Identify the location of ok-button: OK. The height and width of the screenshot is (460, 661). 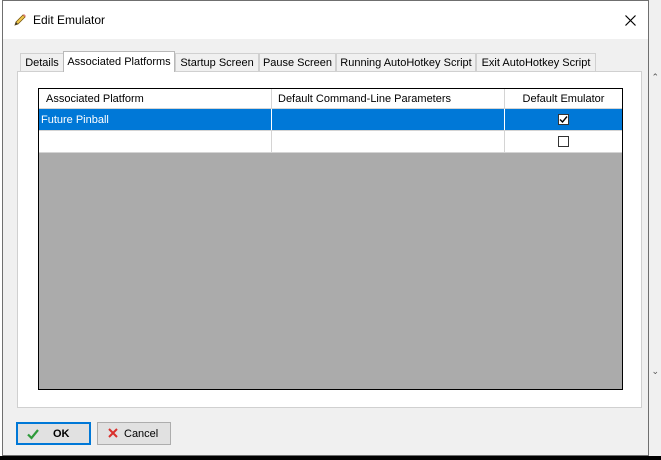
(53, 433).